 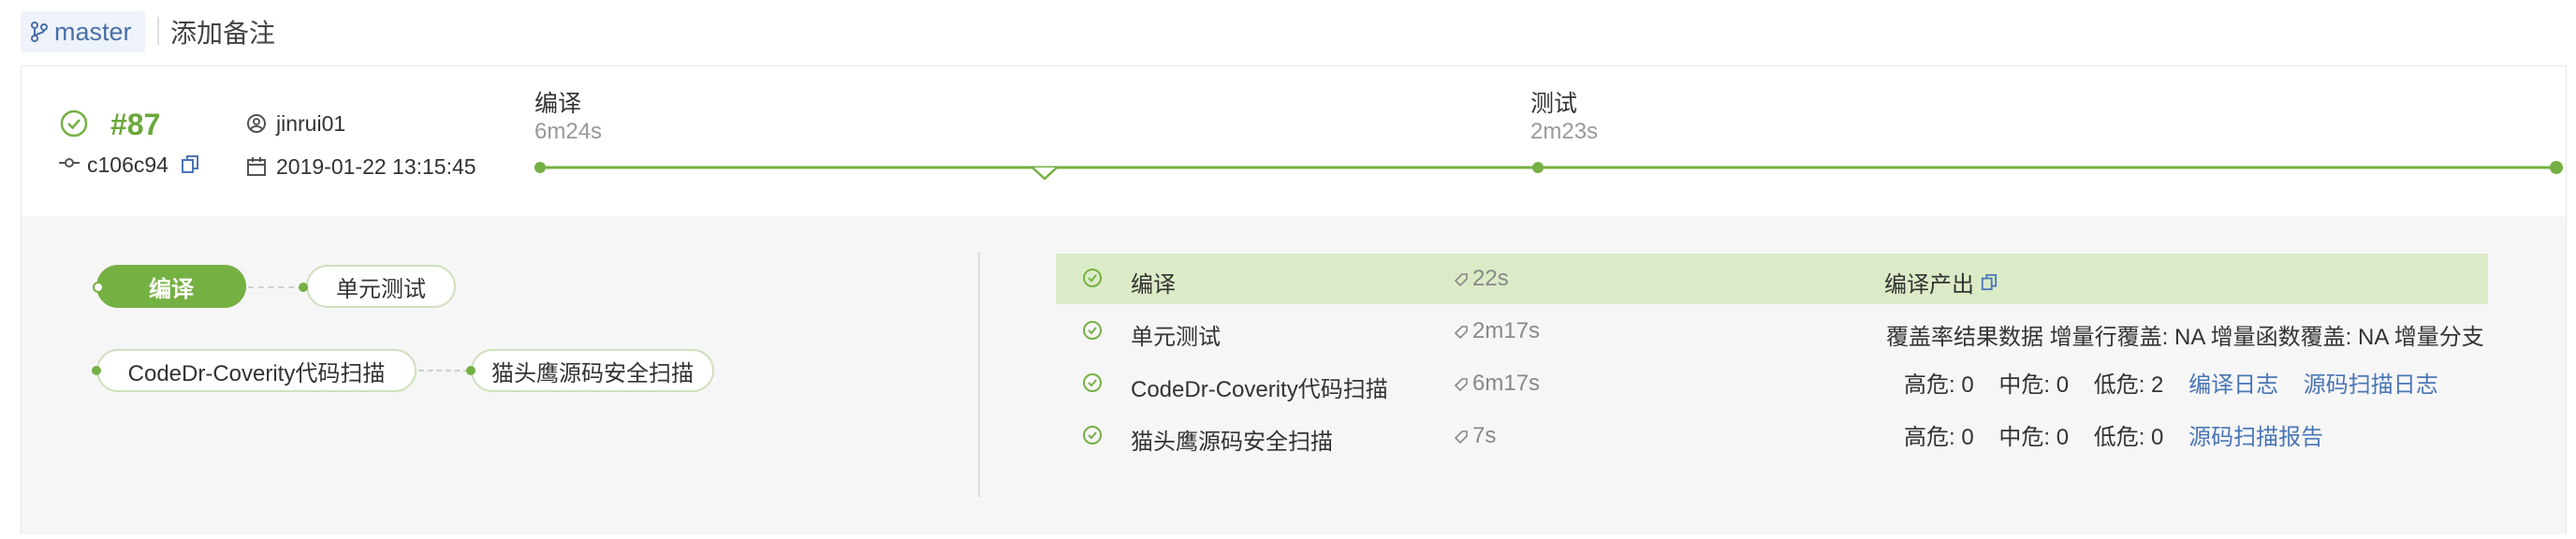 What do you see at coordinates (171, 286) in the screenshot?
I see `pipeline-node-compile: 编译` at bounding box center [171, 286].